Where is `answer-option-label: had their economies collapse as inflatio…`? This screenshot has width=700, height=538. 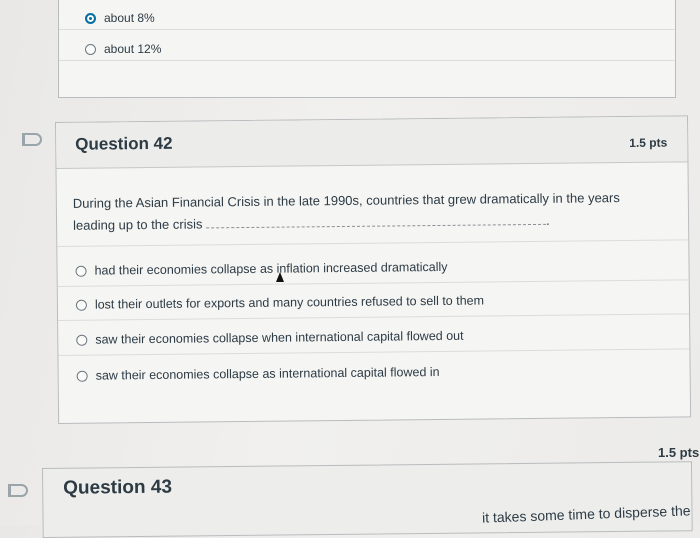 answer-option-label: had their economies collapse as inflatio… is located at coordinates (271, 268).